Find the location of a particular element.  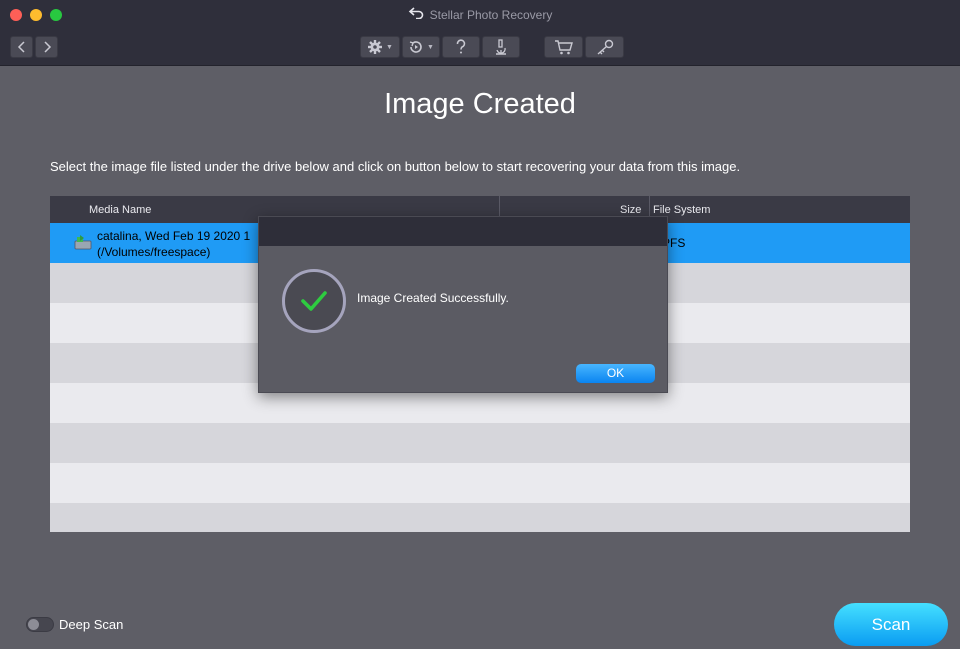

title-bar: Stellar Photo Recovery ▼ ▼ is located at coordinates (480, 33).